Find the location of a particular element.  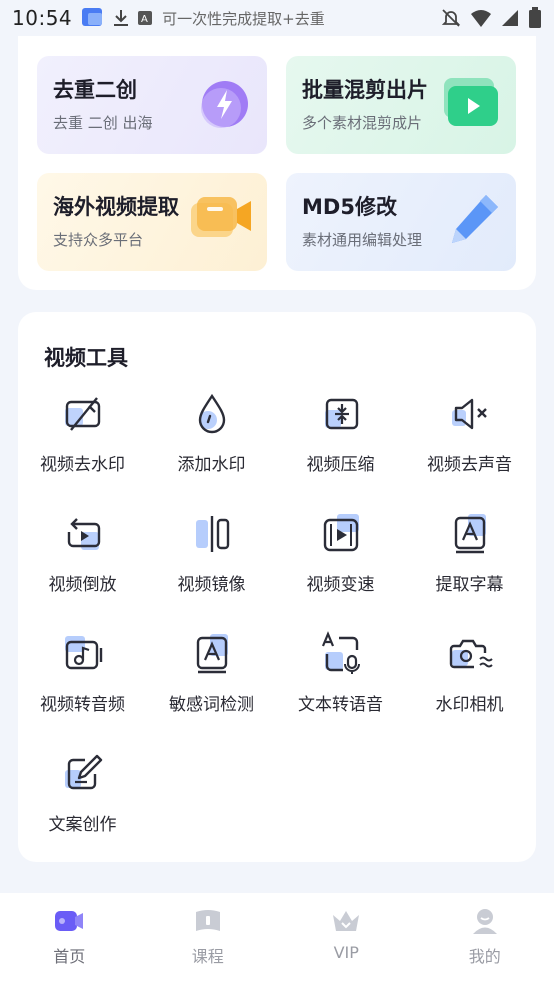

tool-label: 视频去水印 is located at coordinates (82, 465).